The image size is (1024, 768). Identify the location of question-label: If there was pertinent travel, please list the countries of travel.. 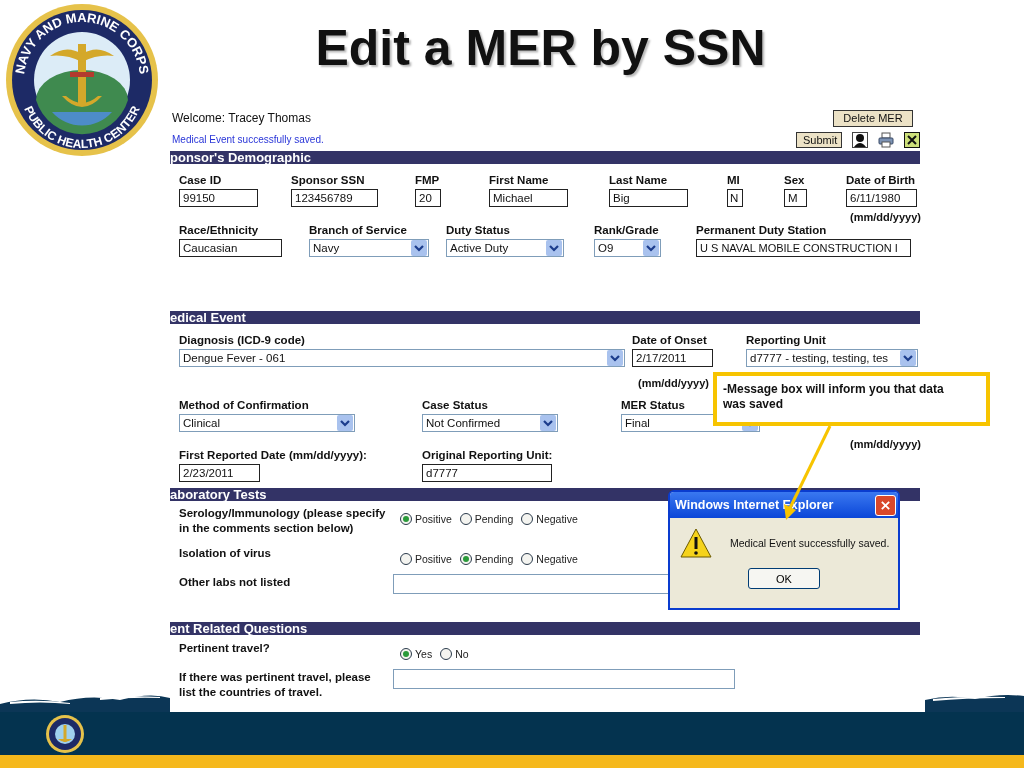
(275, 685).